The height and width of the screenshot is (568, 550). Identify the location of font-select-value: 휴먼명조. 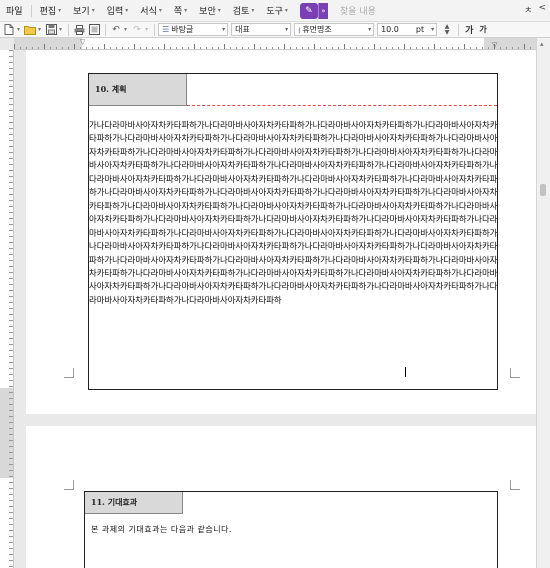
(317, 29).